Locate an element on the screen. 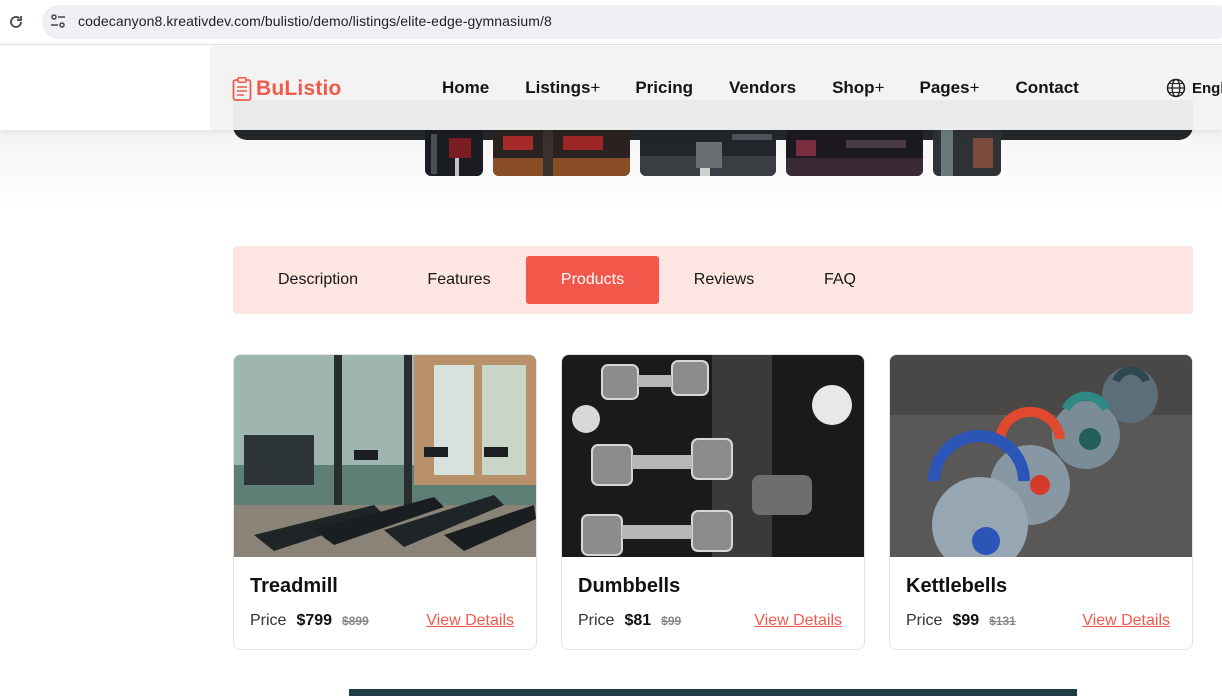 This screenshot has height=696, width=1222. tab-description: Description is located at coordinates (318, 280).